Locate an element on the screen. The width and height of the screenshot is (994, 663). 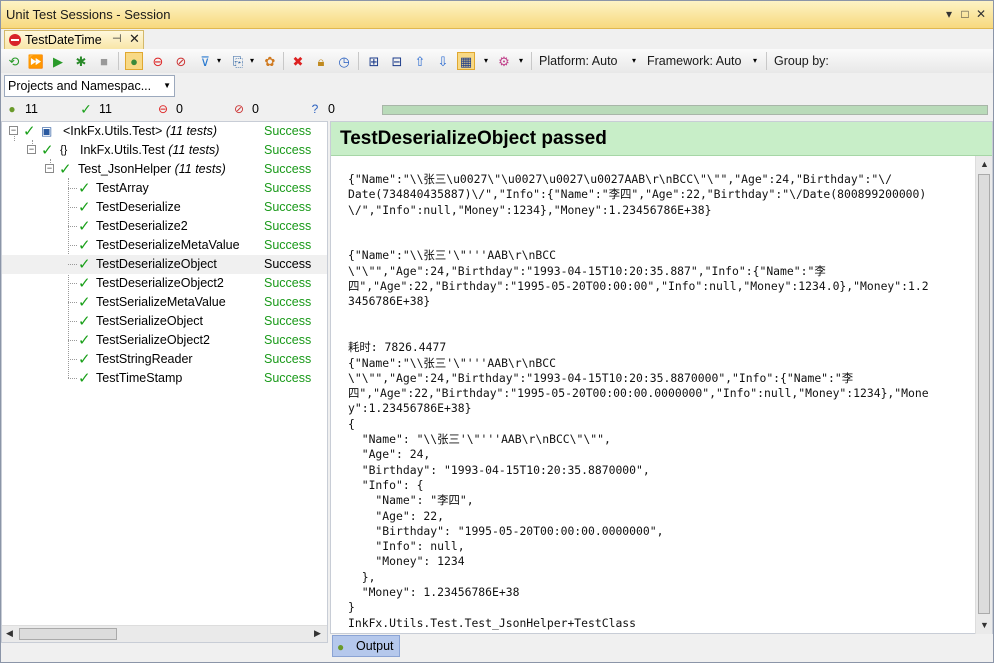
pin-icon: ⊣ is located at coordinates (117, 38).